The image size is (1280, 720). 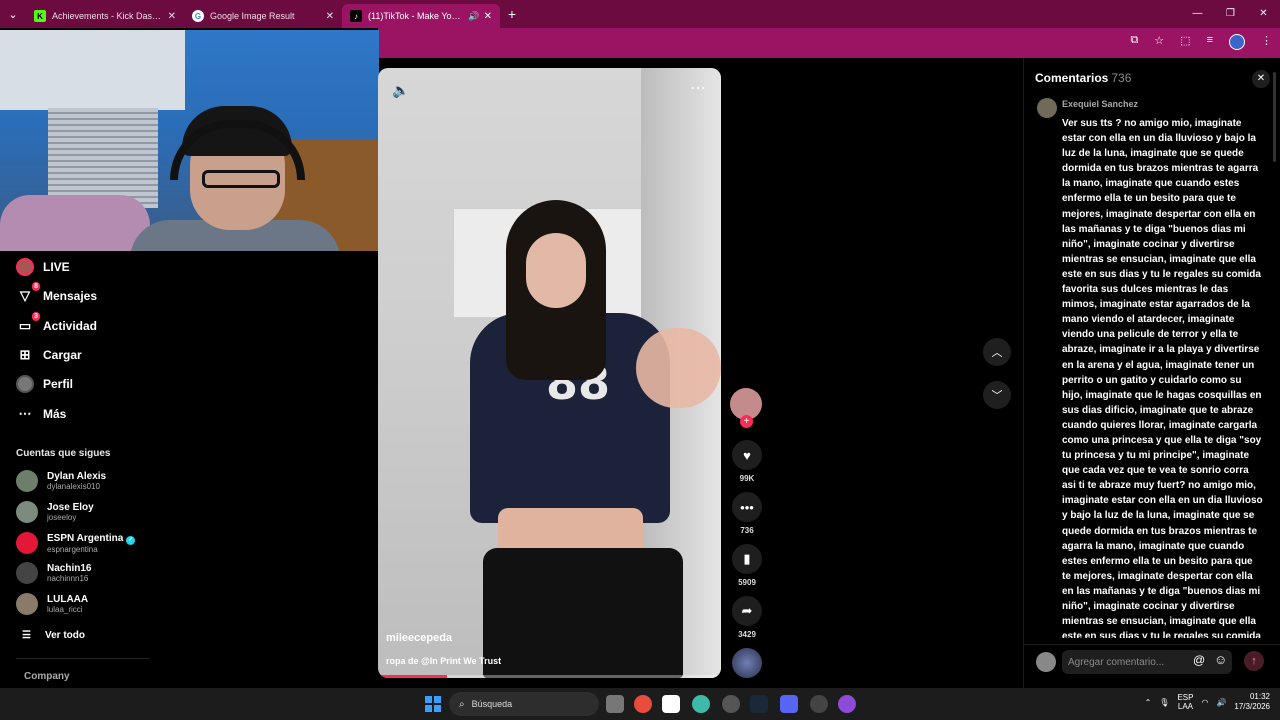 What do you see at coordinates (1210, 42) in the screenshot?
I see `media-controls-icon: ≡` at bounding box center [1210, 42].